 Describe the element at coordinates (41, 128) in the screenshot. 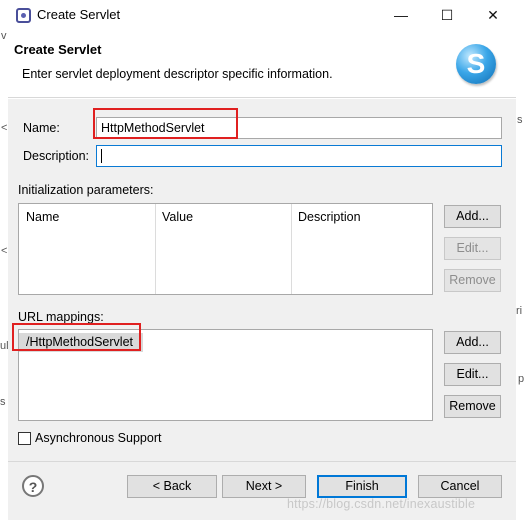

I see `name-label: Name:` at that location.